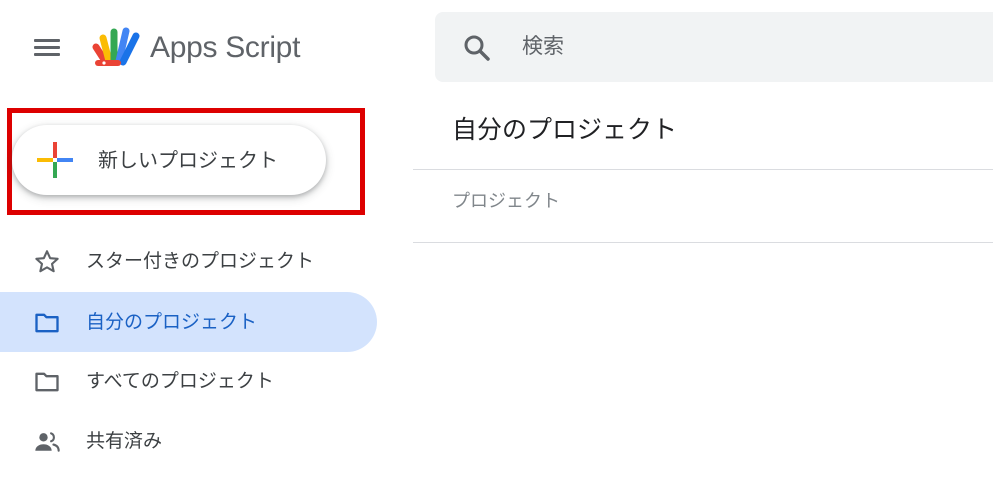 The width and height of the screenshot is (993, 481). I want to click on search-input, so click(732, 46).